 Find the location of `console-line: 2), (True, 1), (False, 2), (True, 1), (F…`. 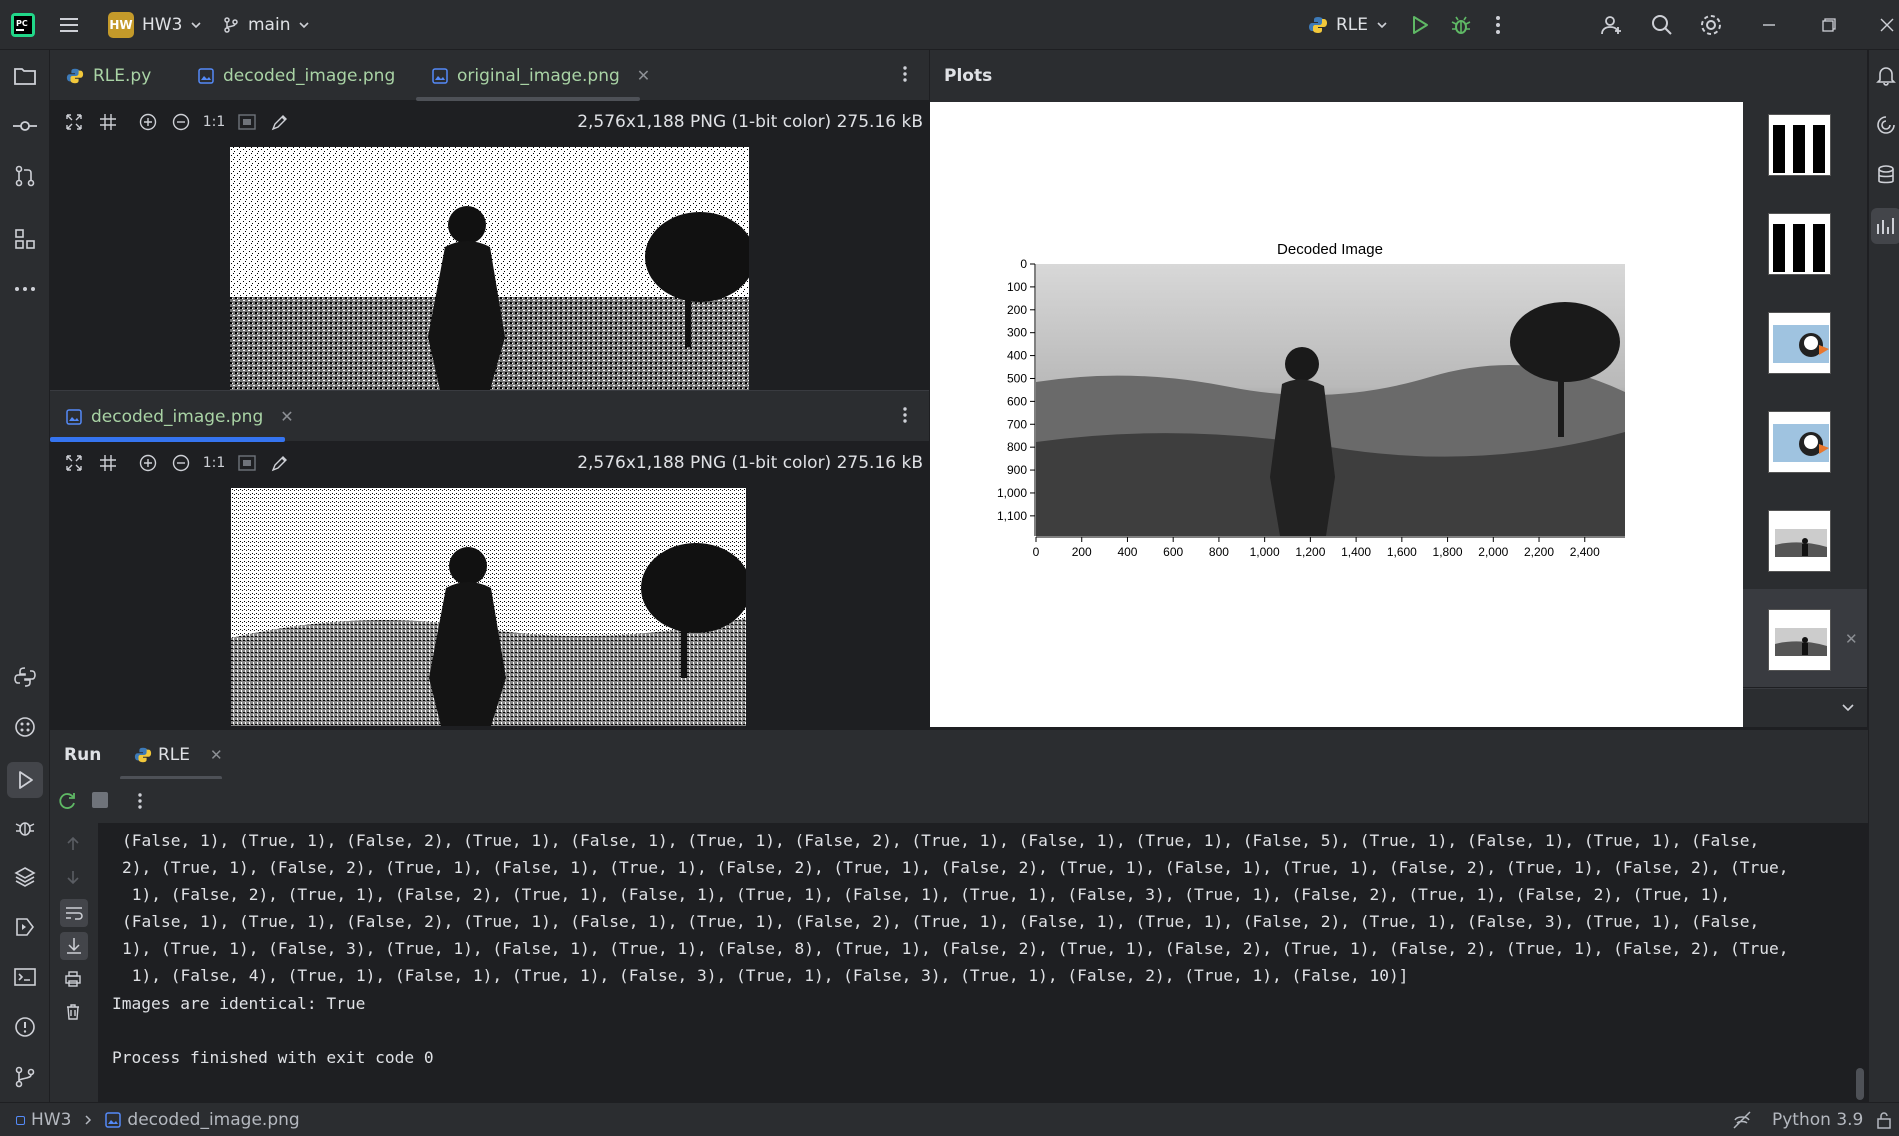

console-line: 2), (True, 1), (False, 2), (True, 1), (F… is located at coordinates (955, 867).